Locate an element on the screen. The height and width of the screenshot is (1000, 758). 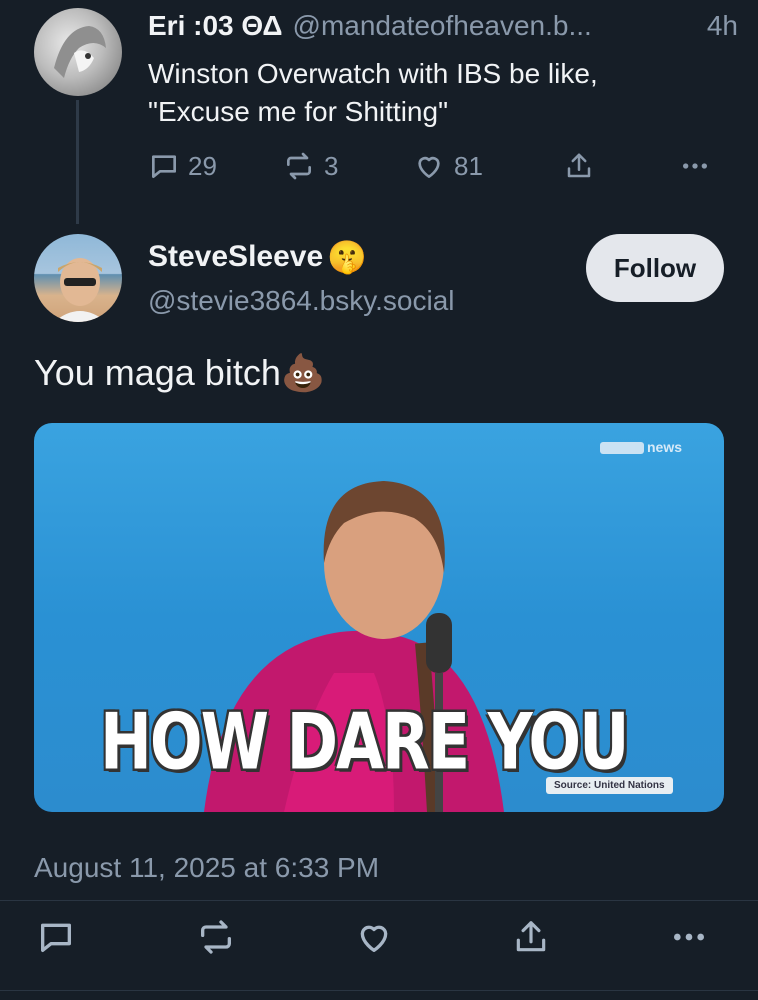
main-handle: @stevie3864.bsky.social is located at coordinates (301, 301).